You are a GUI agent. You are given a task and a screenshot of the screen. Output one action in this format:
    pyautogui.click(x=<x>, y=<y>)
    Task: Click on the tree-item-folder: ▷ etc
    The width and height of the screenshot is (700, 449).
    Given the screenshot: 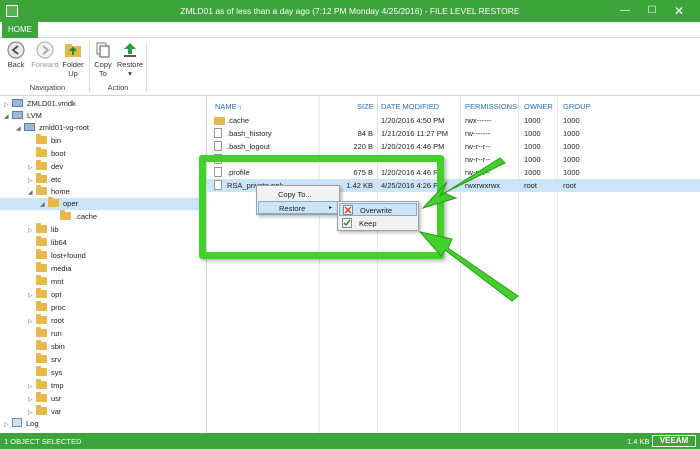 What is the action you would take?
    pyautogui.click(x=45, y=179)
    